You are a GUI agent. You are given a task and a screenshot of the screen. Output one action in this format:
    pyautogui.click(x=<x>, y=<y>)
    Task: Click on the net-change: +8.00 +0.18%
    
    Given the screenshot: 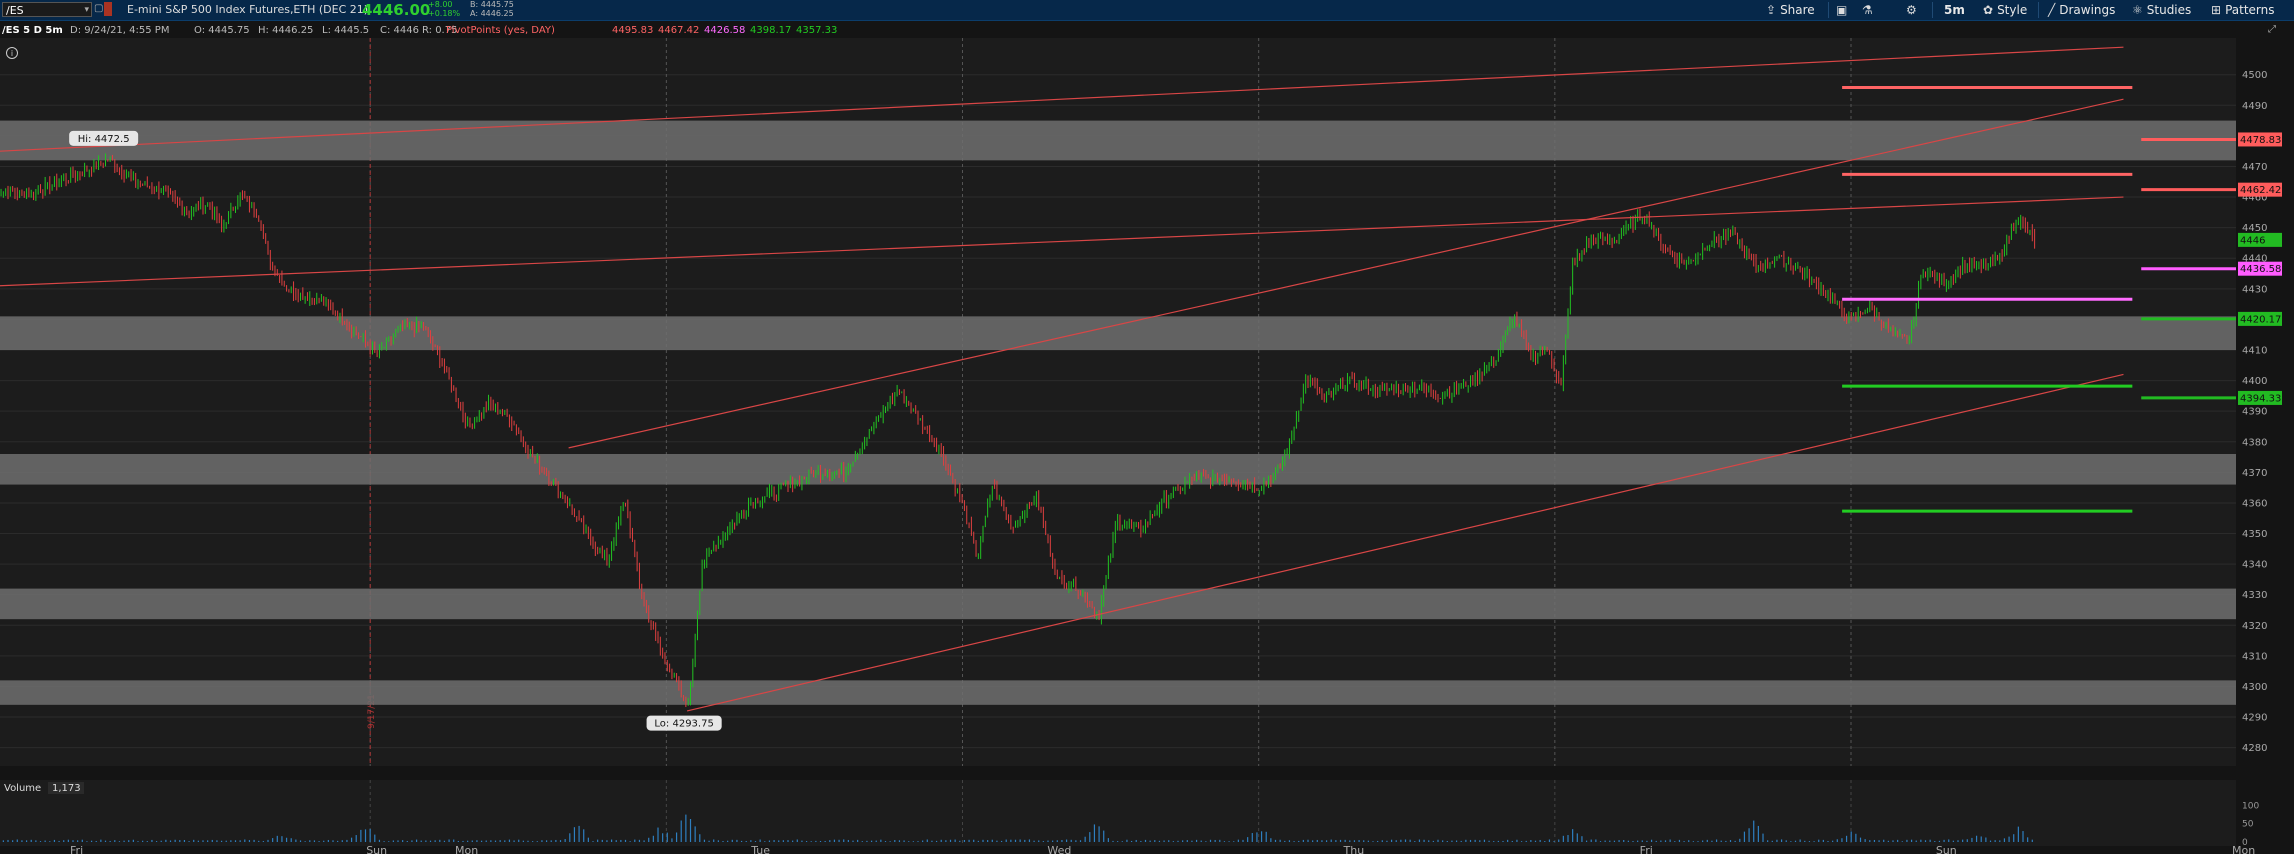 What is the action you would take?
    pyautogui.click(x=444, y=9)
    